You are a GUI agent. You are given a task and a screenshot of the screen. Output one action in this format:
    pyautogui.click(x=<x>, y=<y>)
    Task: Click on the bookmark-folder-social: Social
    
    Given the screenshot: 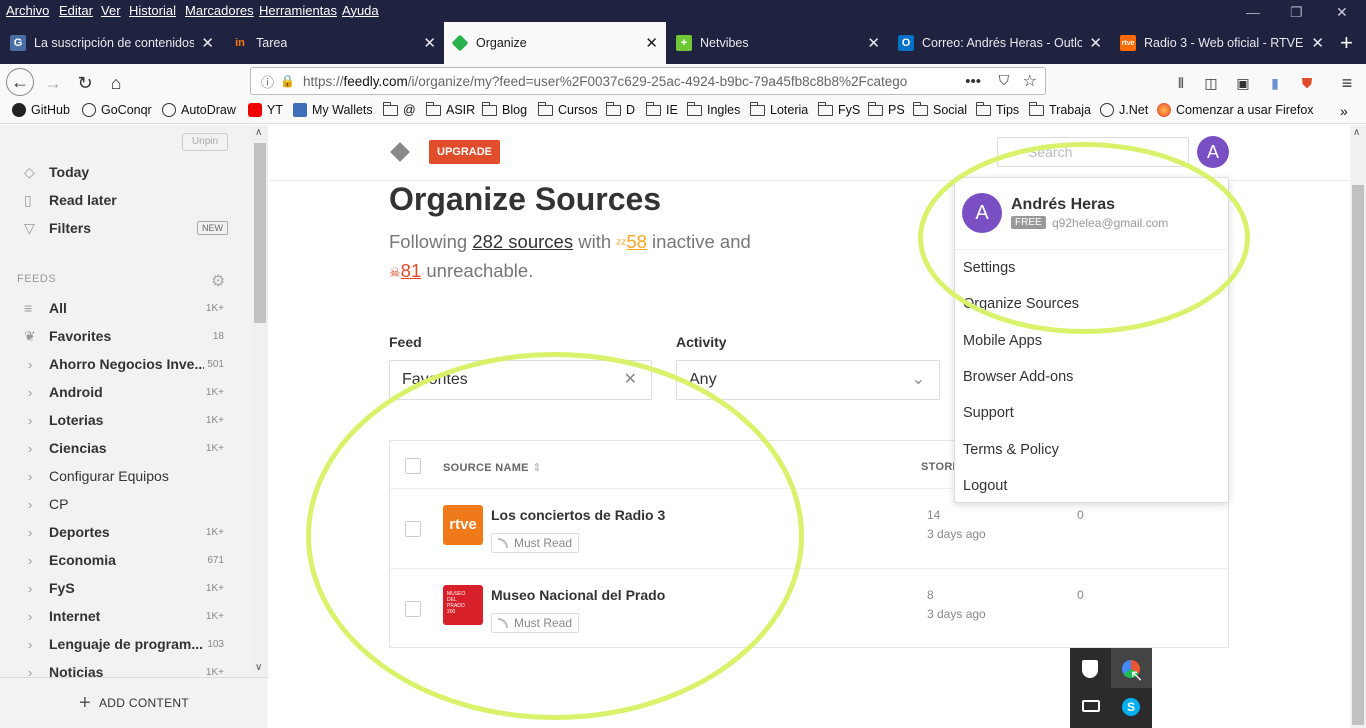 What is the action you would take?
    pyautogui.click(x=939, y=109)
    